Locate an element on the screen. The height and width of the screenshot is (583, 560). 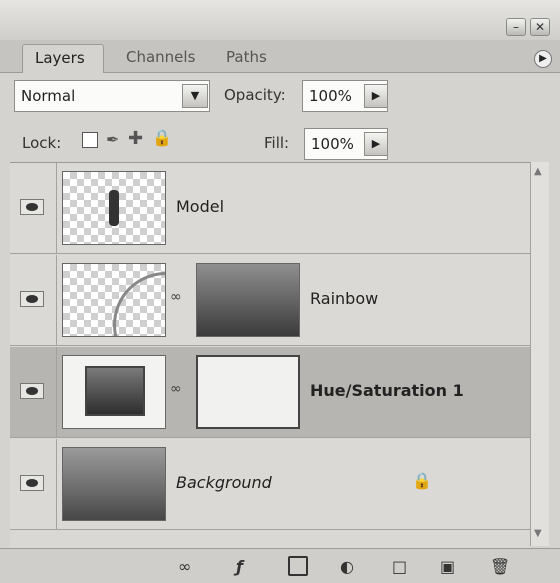
layer-row: ∞ Rainbow is located at coordinates (270, 300).